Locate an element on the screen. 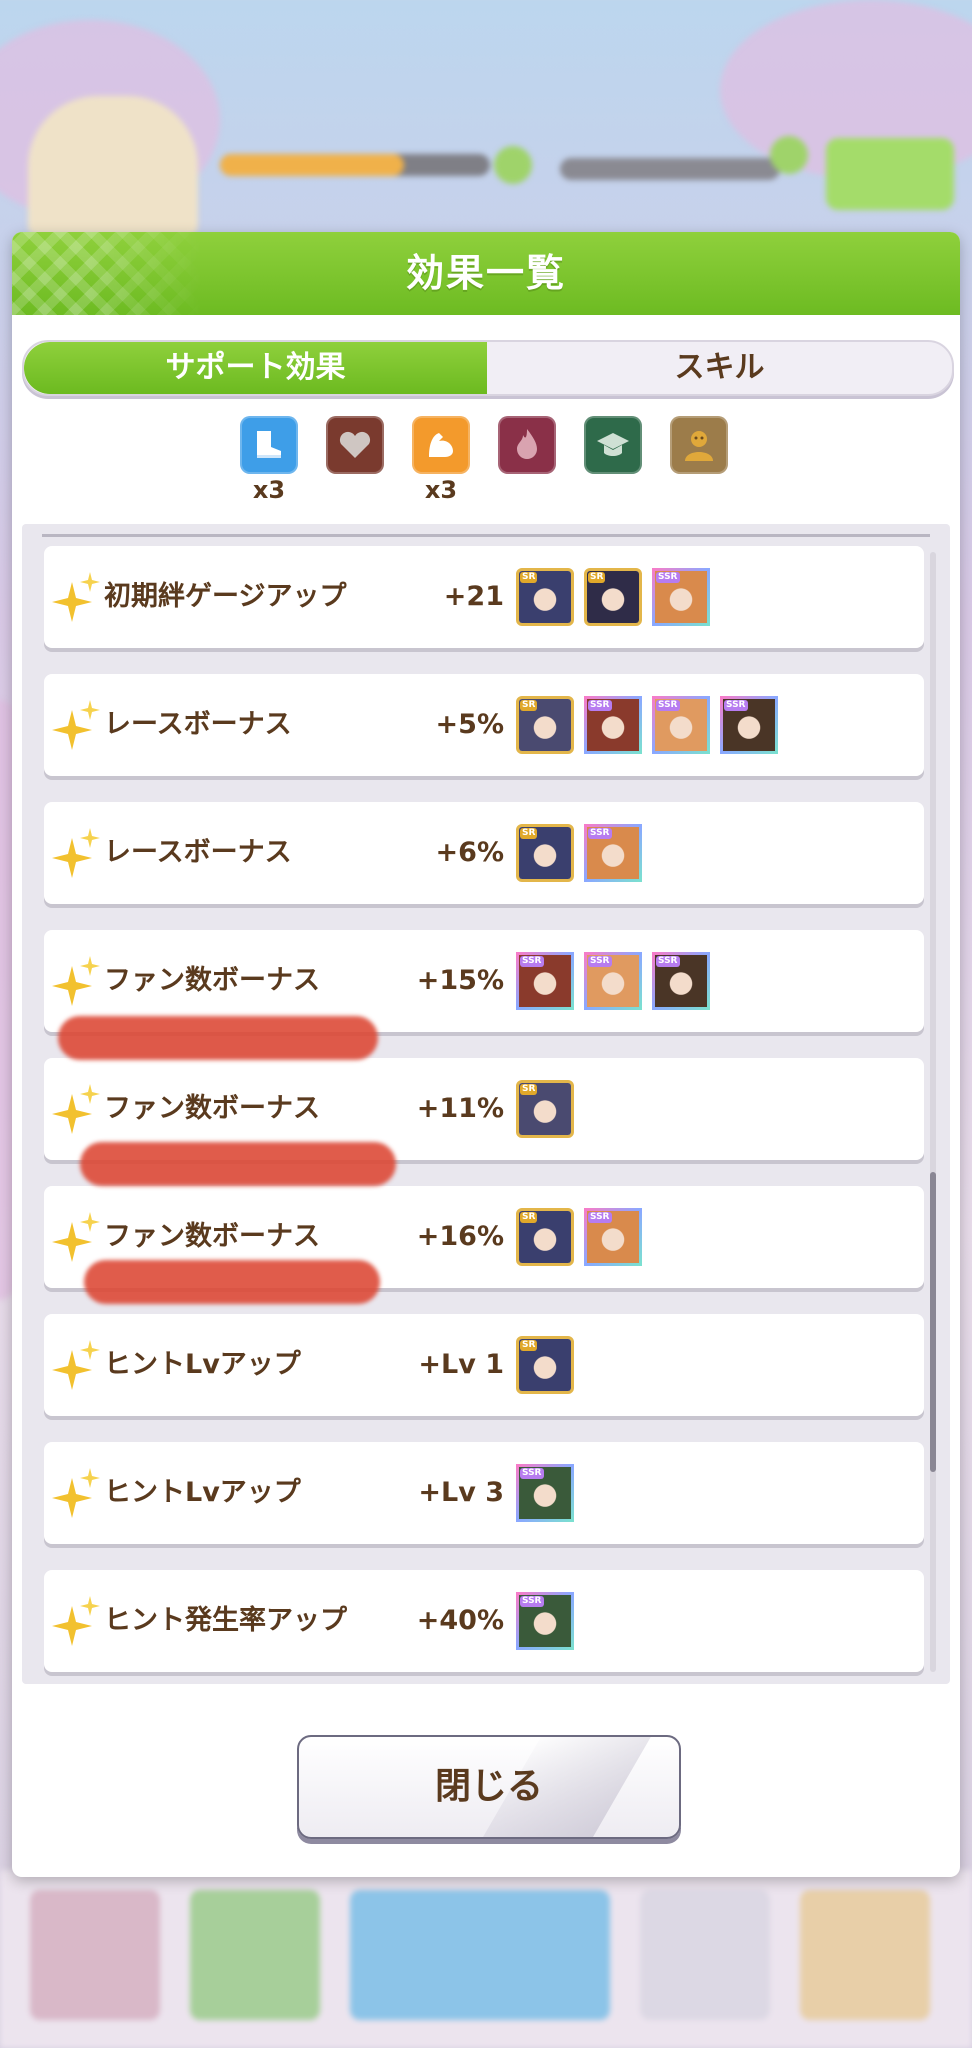 Image resolution: width=972 pixels, height=2048 pixels. heart-icon is located at coordinates (355, 445).